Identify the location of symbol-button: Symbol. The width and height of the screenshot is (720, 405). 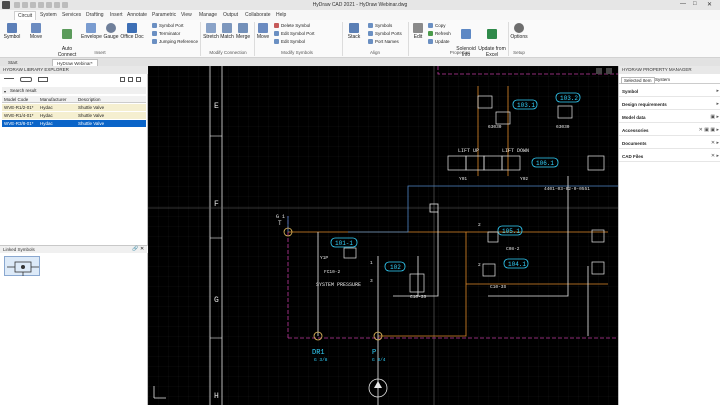
(12, 31).